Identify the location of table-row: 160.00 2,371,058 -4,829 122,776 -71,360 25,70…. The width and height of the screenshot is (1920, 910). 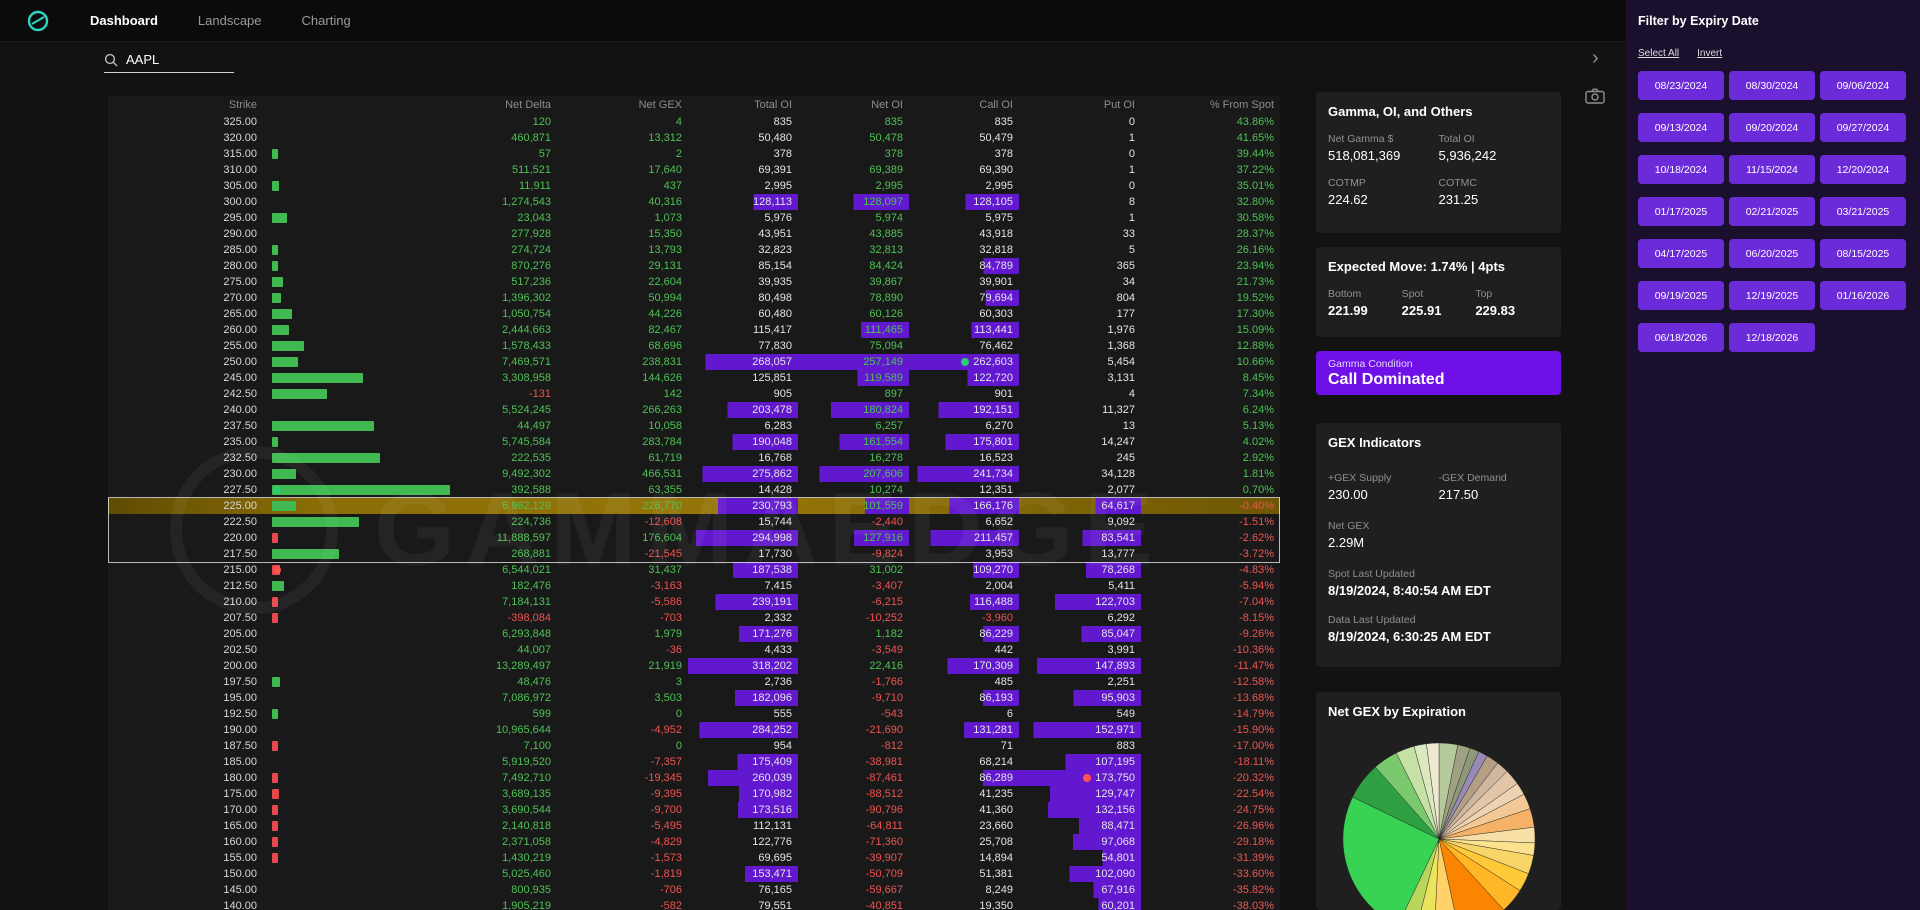
(694, 848).